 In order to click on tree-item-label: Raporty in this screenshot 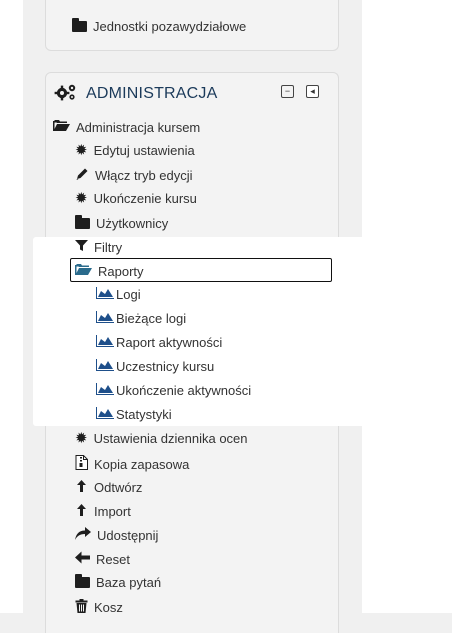, I will do `click(121, 271)`.